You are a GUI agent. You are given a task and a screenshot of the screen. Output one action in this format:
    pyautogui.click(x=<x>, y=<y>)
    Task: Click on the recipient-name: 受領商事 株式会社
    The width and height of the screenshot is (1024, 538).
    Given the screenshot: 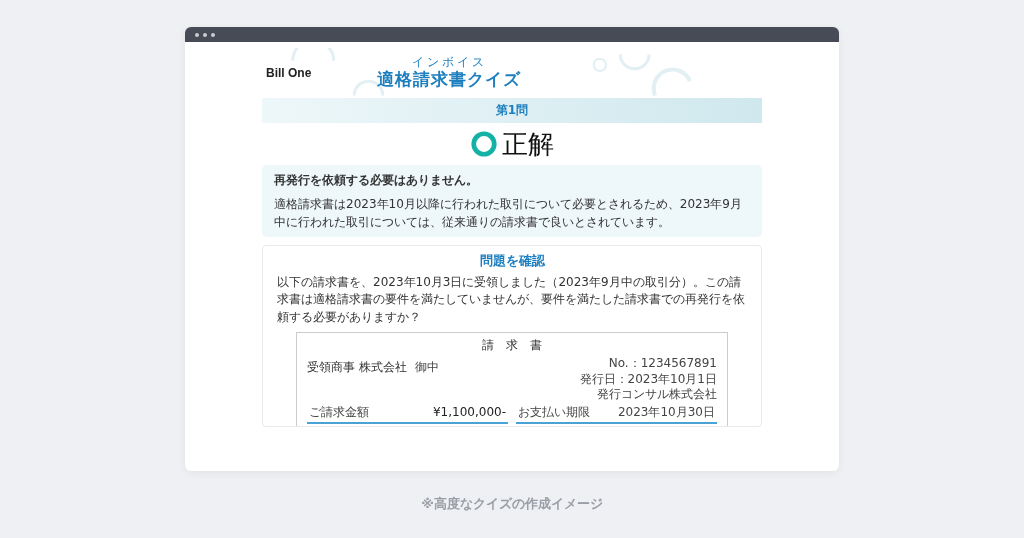 What is the action you would take?
    pyautogui.click(x=357, y=368)
    